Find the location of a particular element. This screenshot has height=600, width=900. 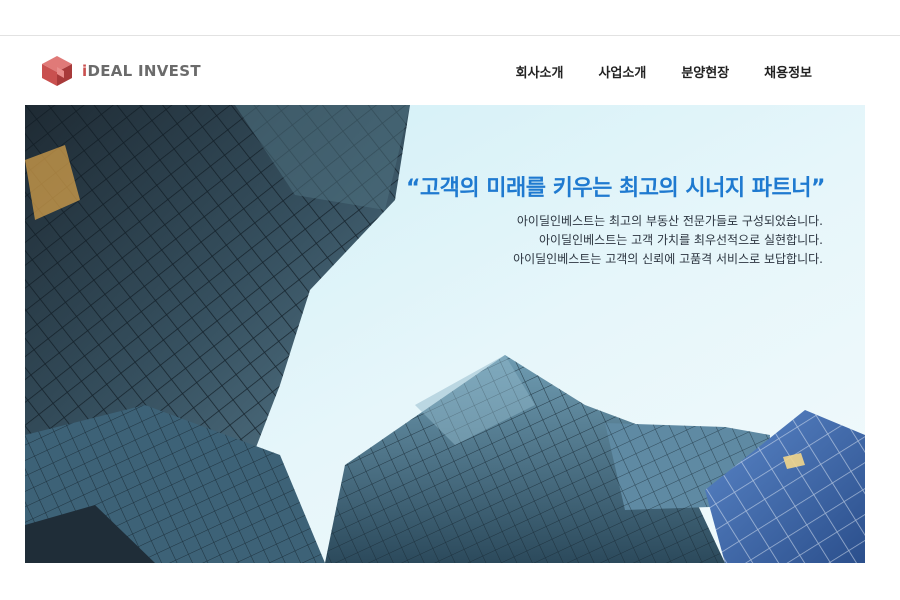

nav-item-sales-sites: 분양현장 is located at coordinates (705, 71).